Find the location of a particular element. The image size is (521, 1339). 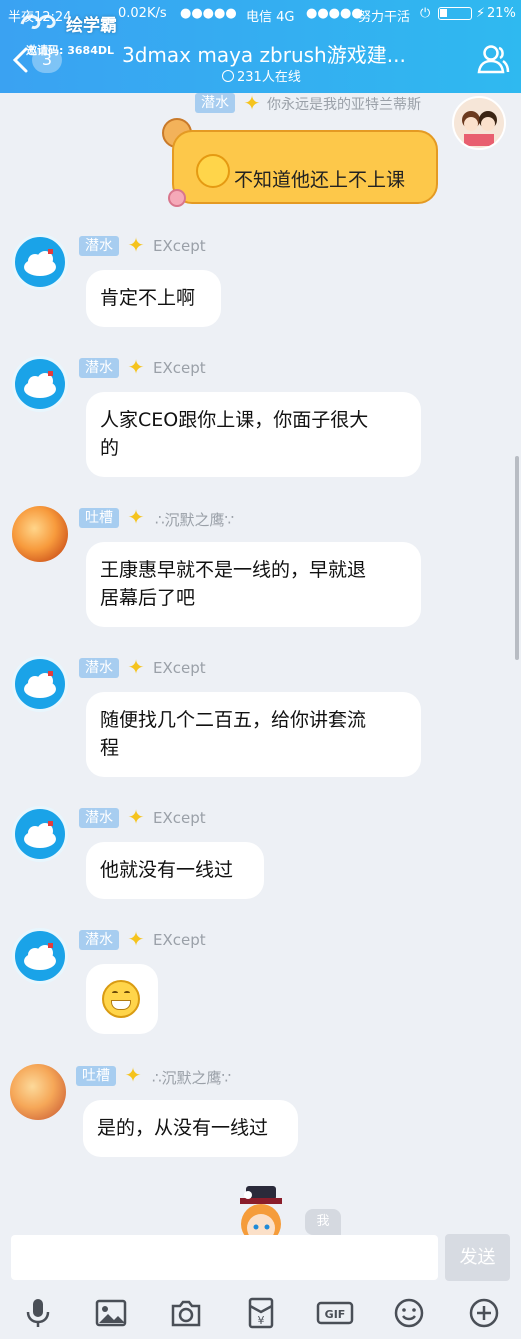

me-label: 我 is located at coordinates (323, 1222).